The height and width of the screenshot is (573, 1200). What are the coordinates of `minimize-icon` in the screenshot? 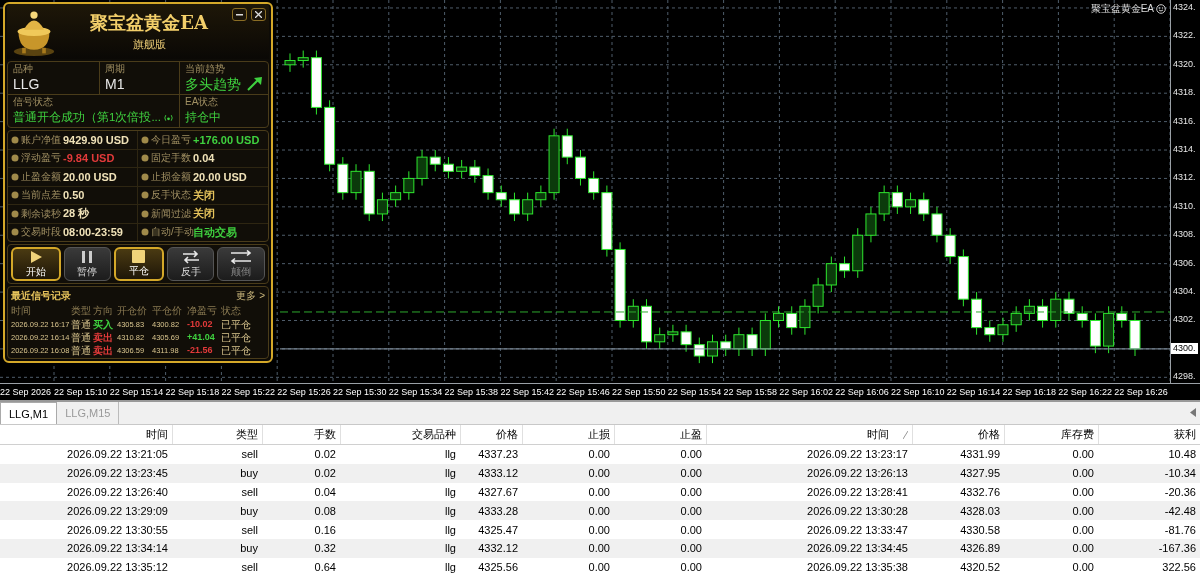 It's located at (239, 14).